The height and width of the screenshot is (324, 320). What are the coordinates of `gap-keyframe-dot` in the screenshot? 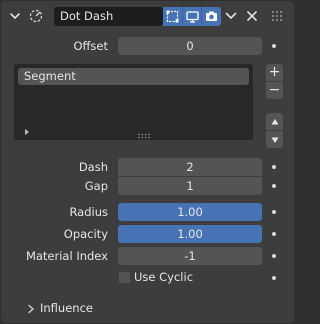 It's located at (274, 186).